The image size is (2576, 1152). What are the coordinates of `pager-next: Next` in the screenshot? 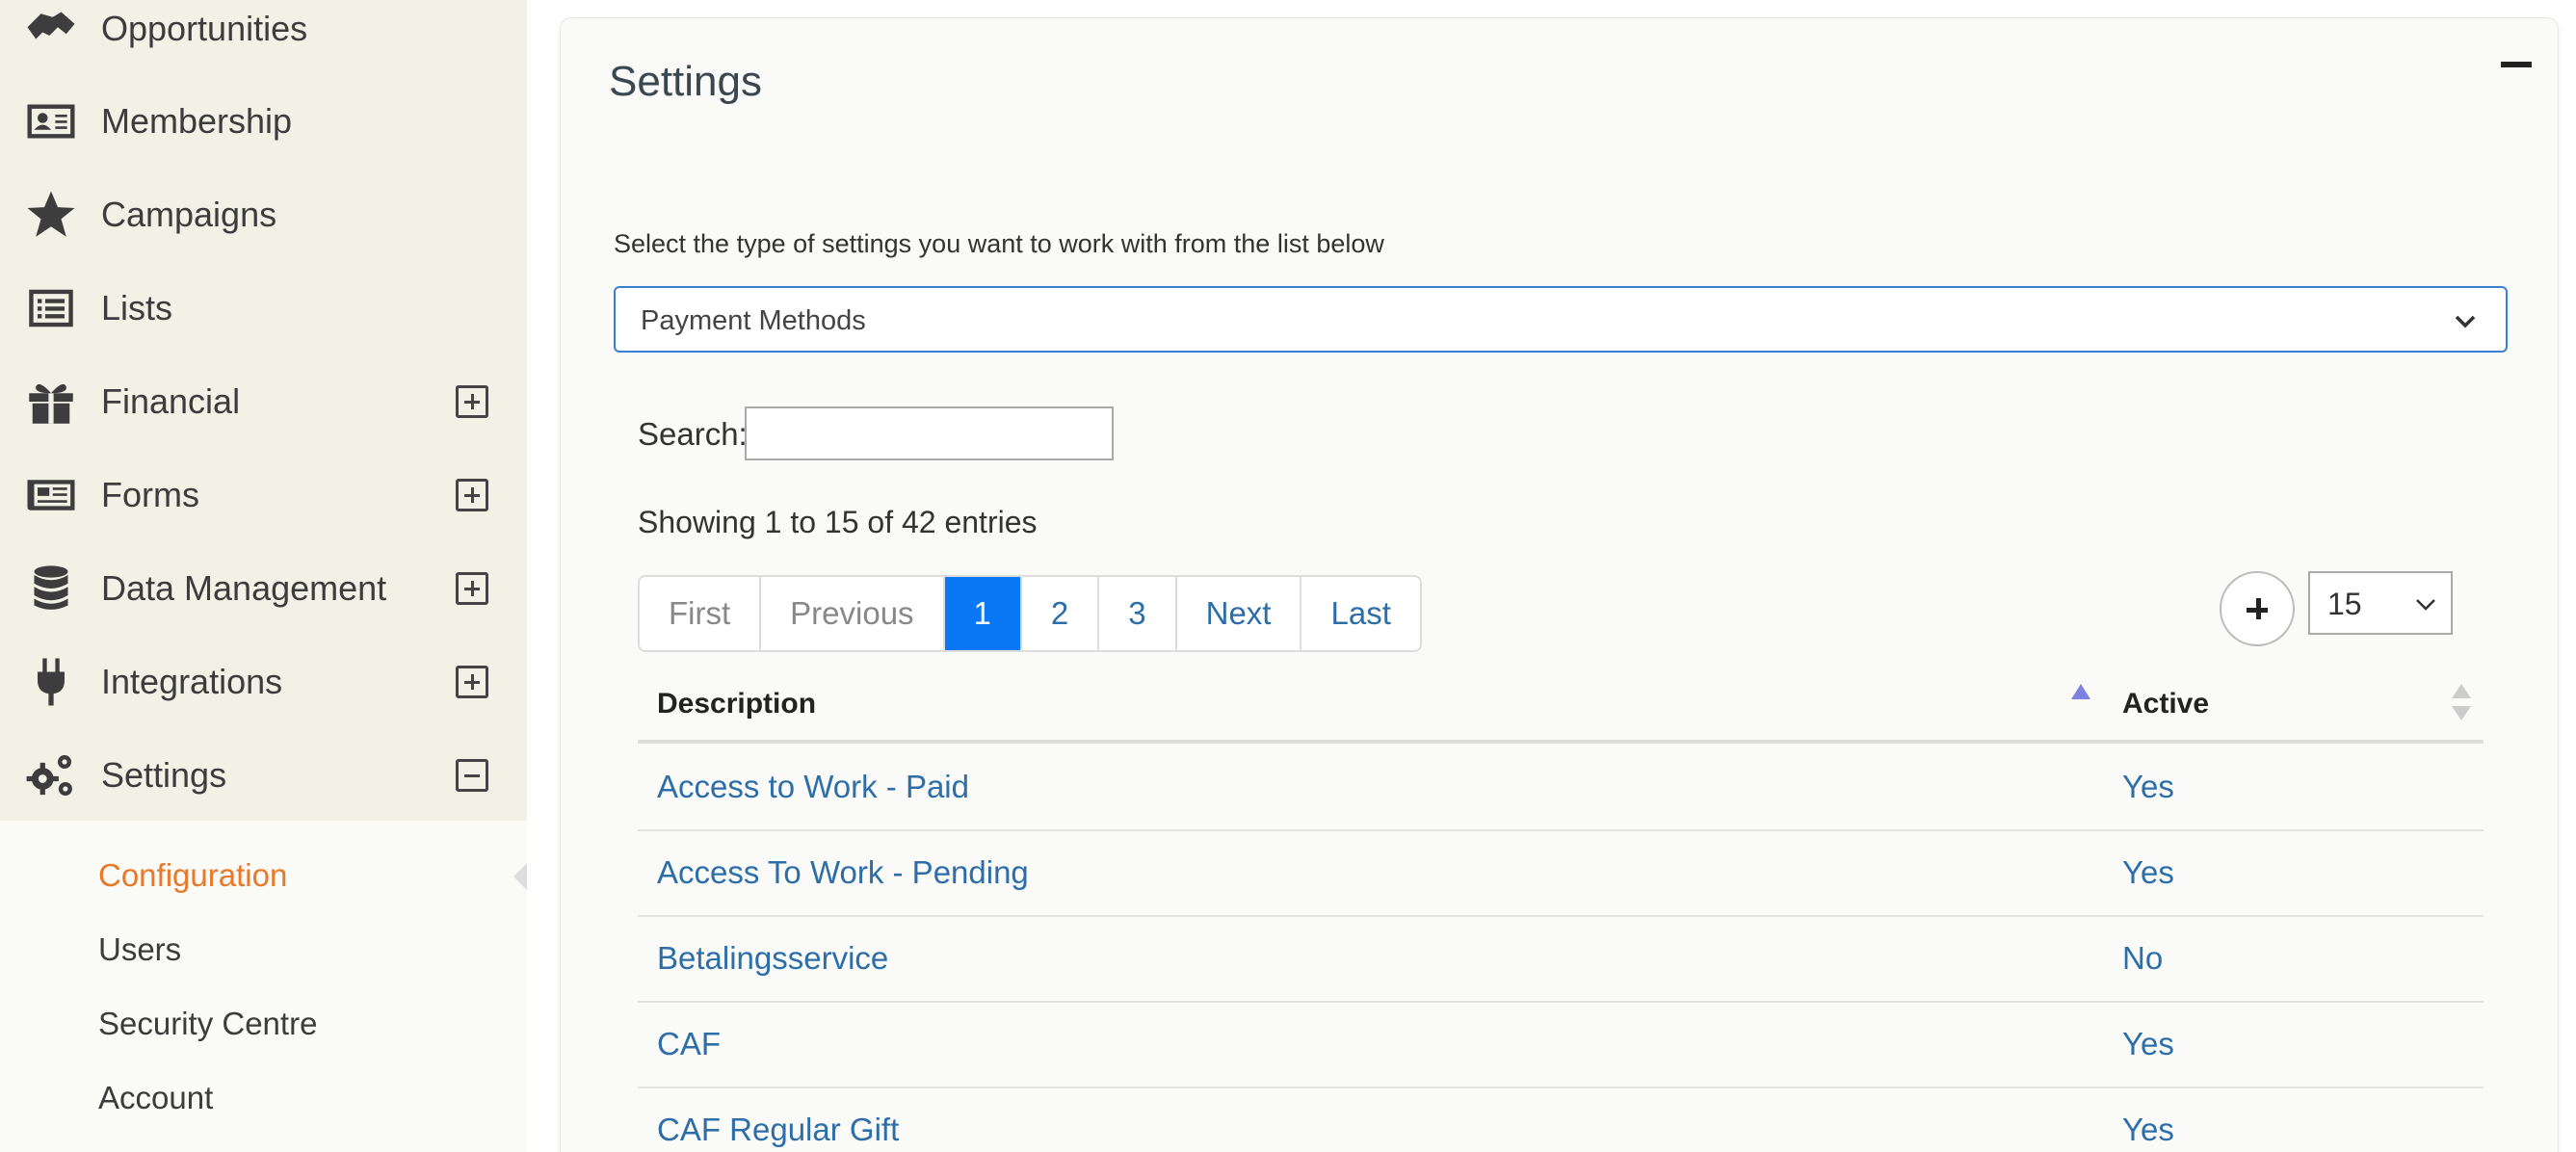 It's located at (1240, 613).